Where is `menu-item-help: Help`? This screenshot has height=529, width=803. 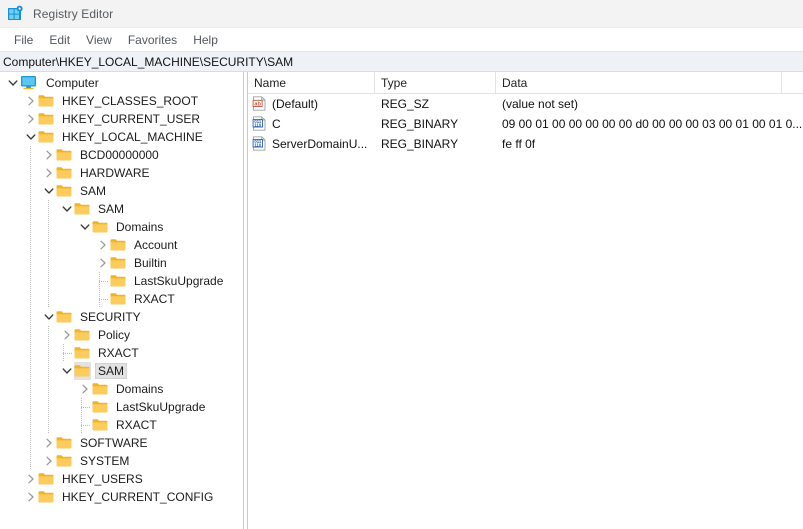 menu-item-help: Help is located at coordinates (205, 40).